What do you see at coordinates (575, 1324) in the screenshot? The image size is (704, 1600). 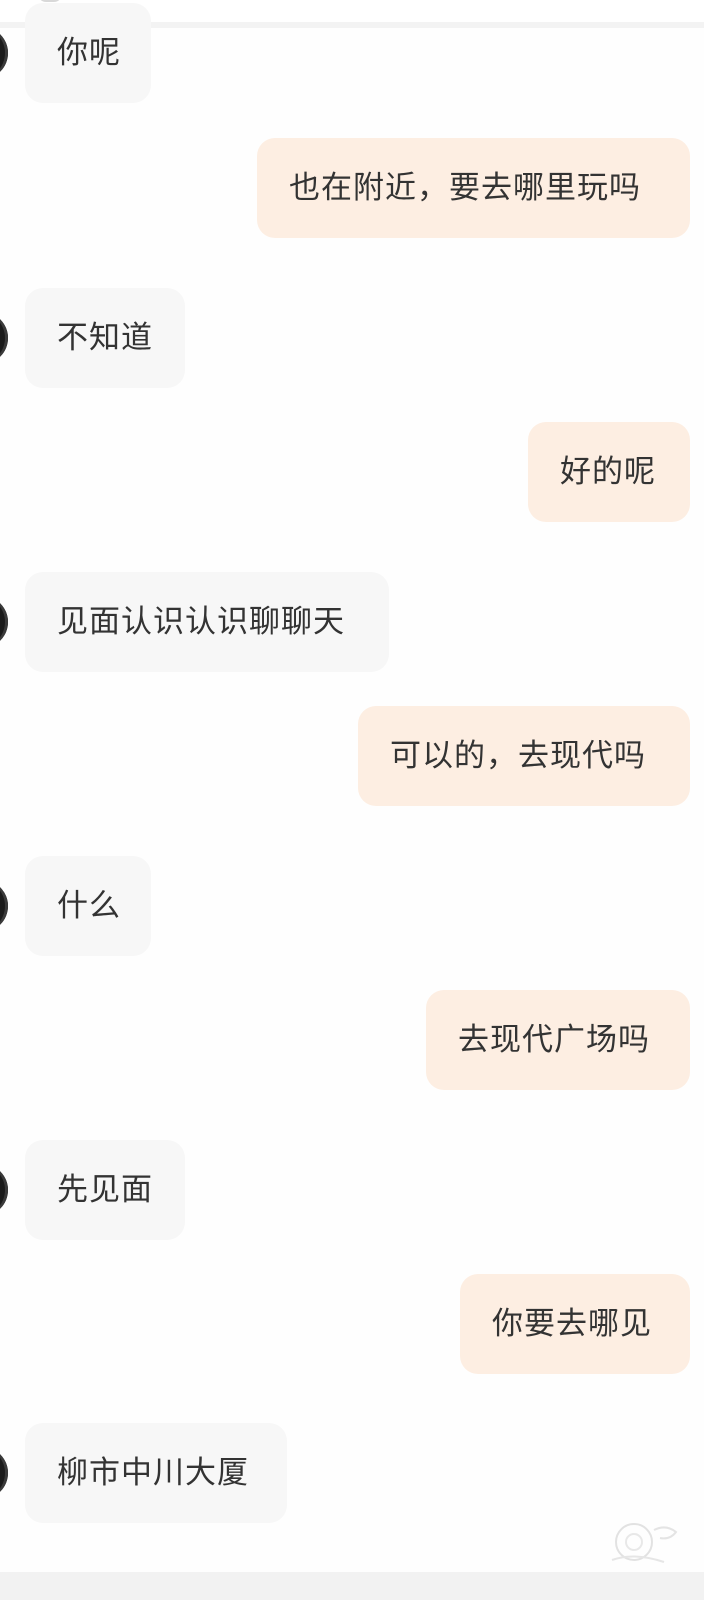 I see `message-bubble-outgoing: 你要去哪见` at bounding box center [575, 1324].